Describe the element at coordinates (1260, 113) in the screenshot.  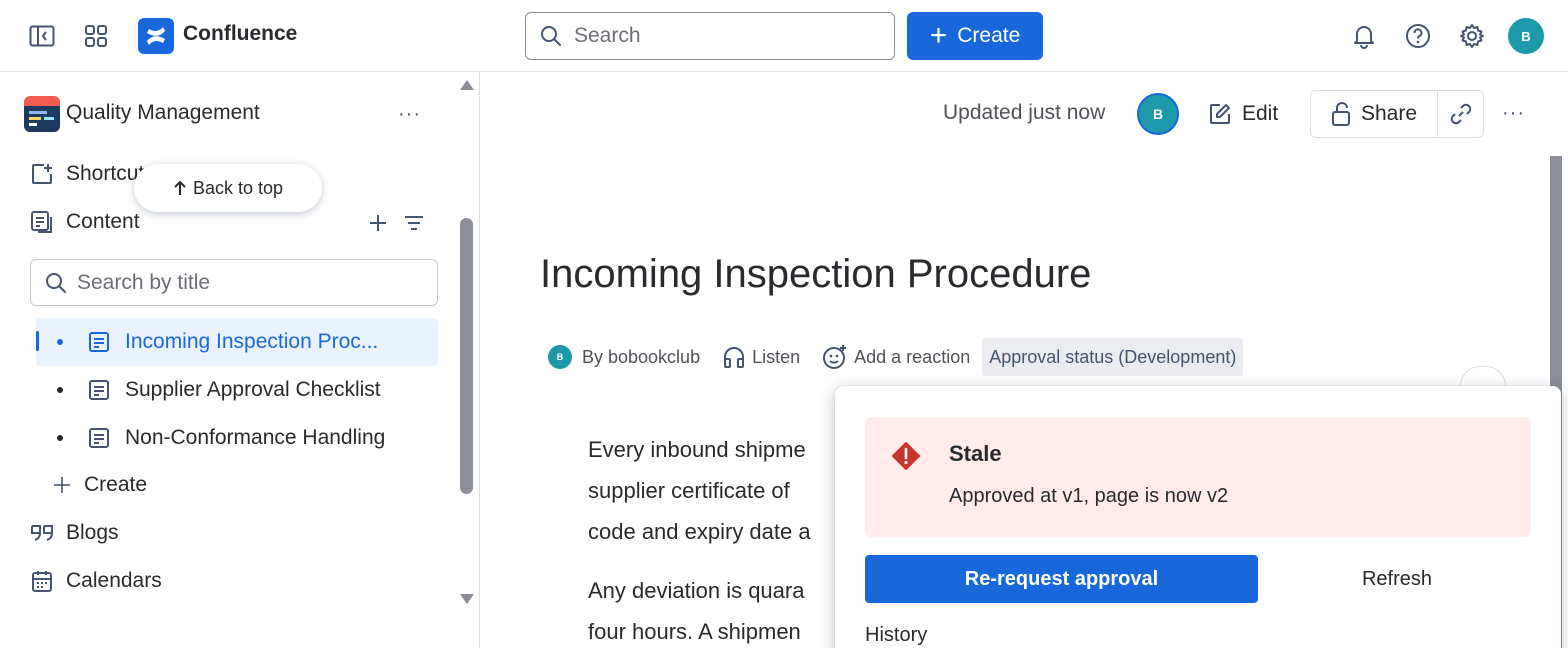
I see `edit-label: Edit` at that location.